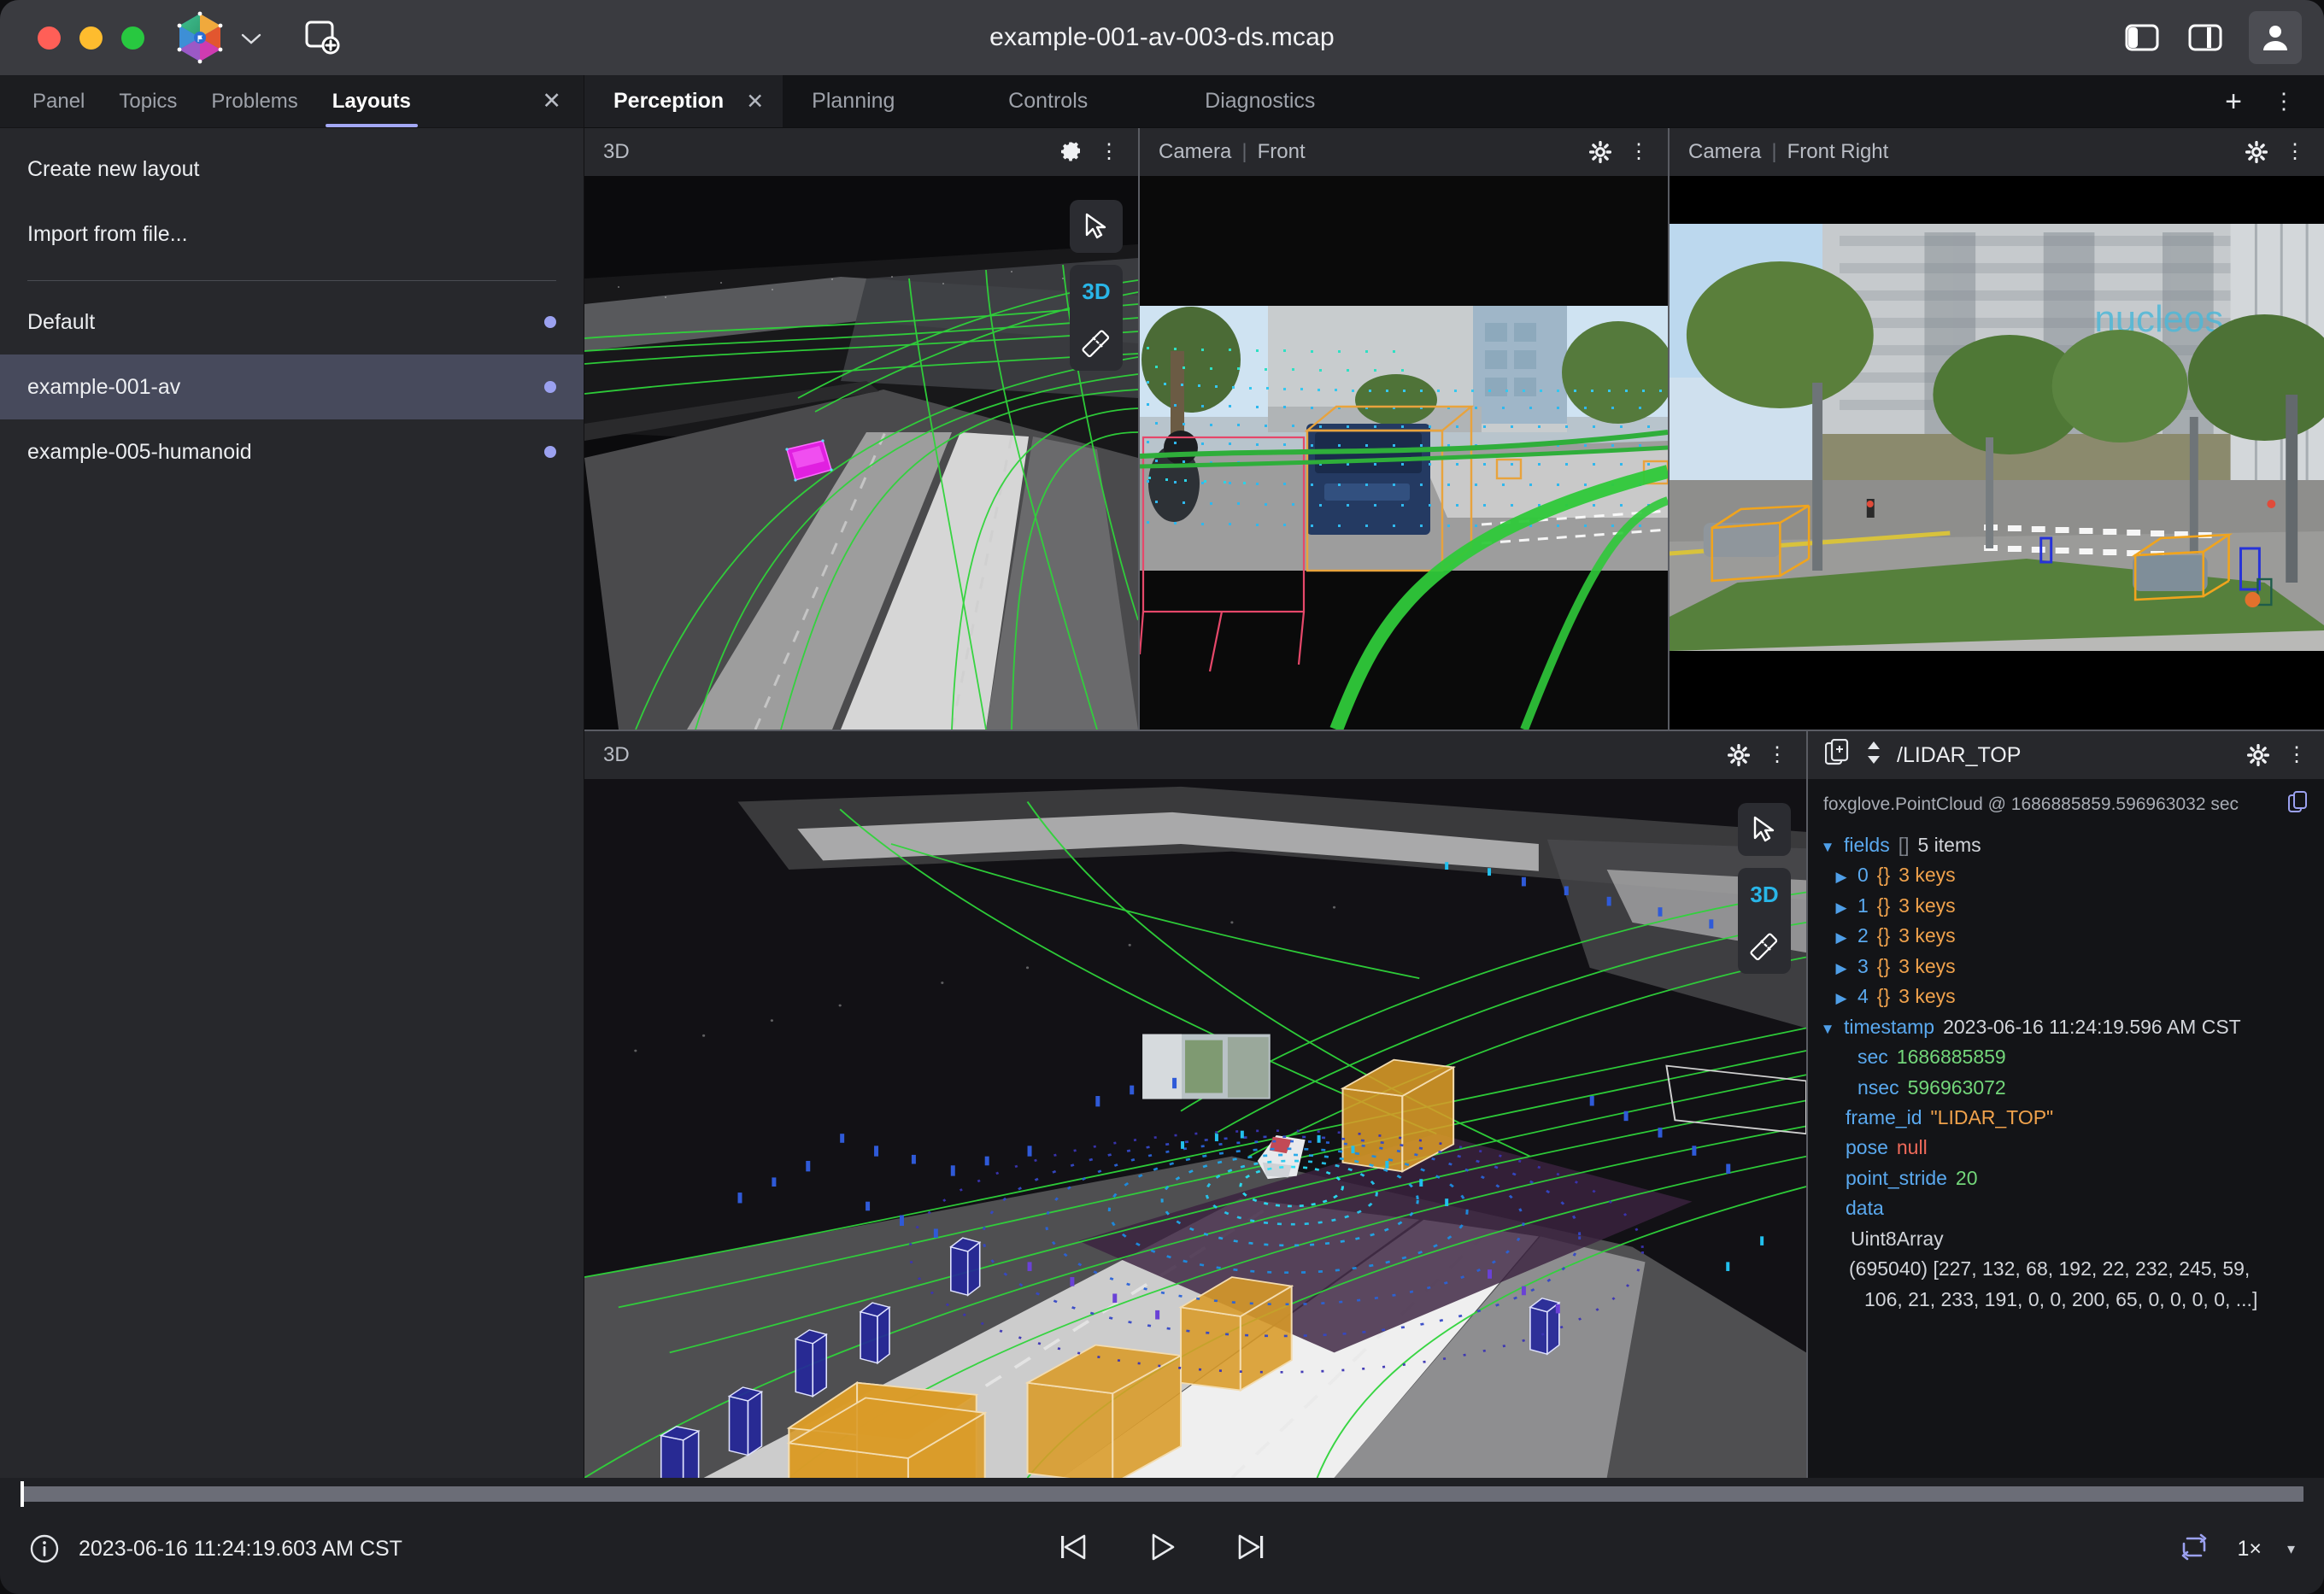 The width and height of the screenshot is (2324, 1594). Describe the element at coordinates (292, 387) in the screenshot. I see `layout-item-example-001-av: example-001-av` at that location.